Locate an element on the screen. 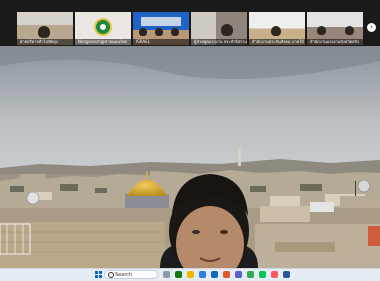 Image resolution: width=380 pixels, height=281 pixels. participant-name: ISRAEL is located at coordinates (161, 42).